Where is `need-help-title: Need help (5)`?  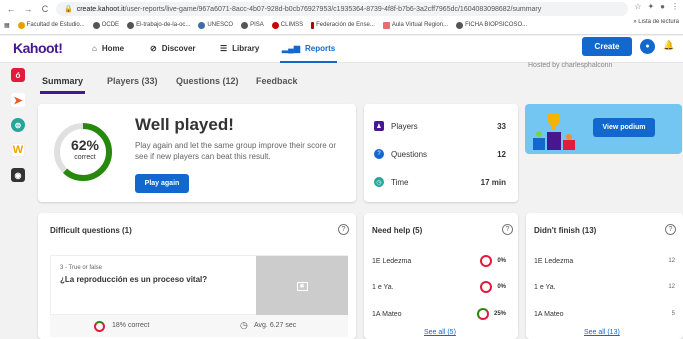
need-help-title: Need help (5) is located at coordinates (397, 230).